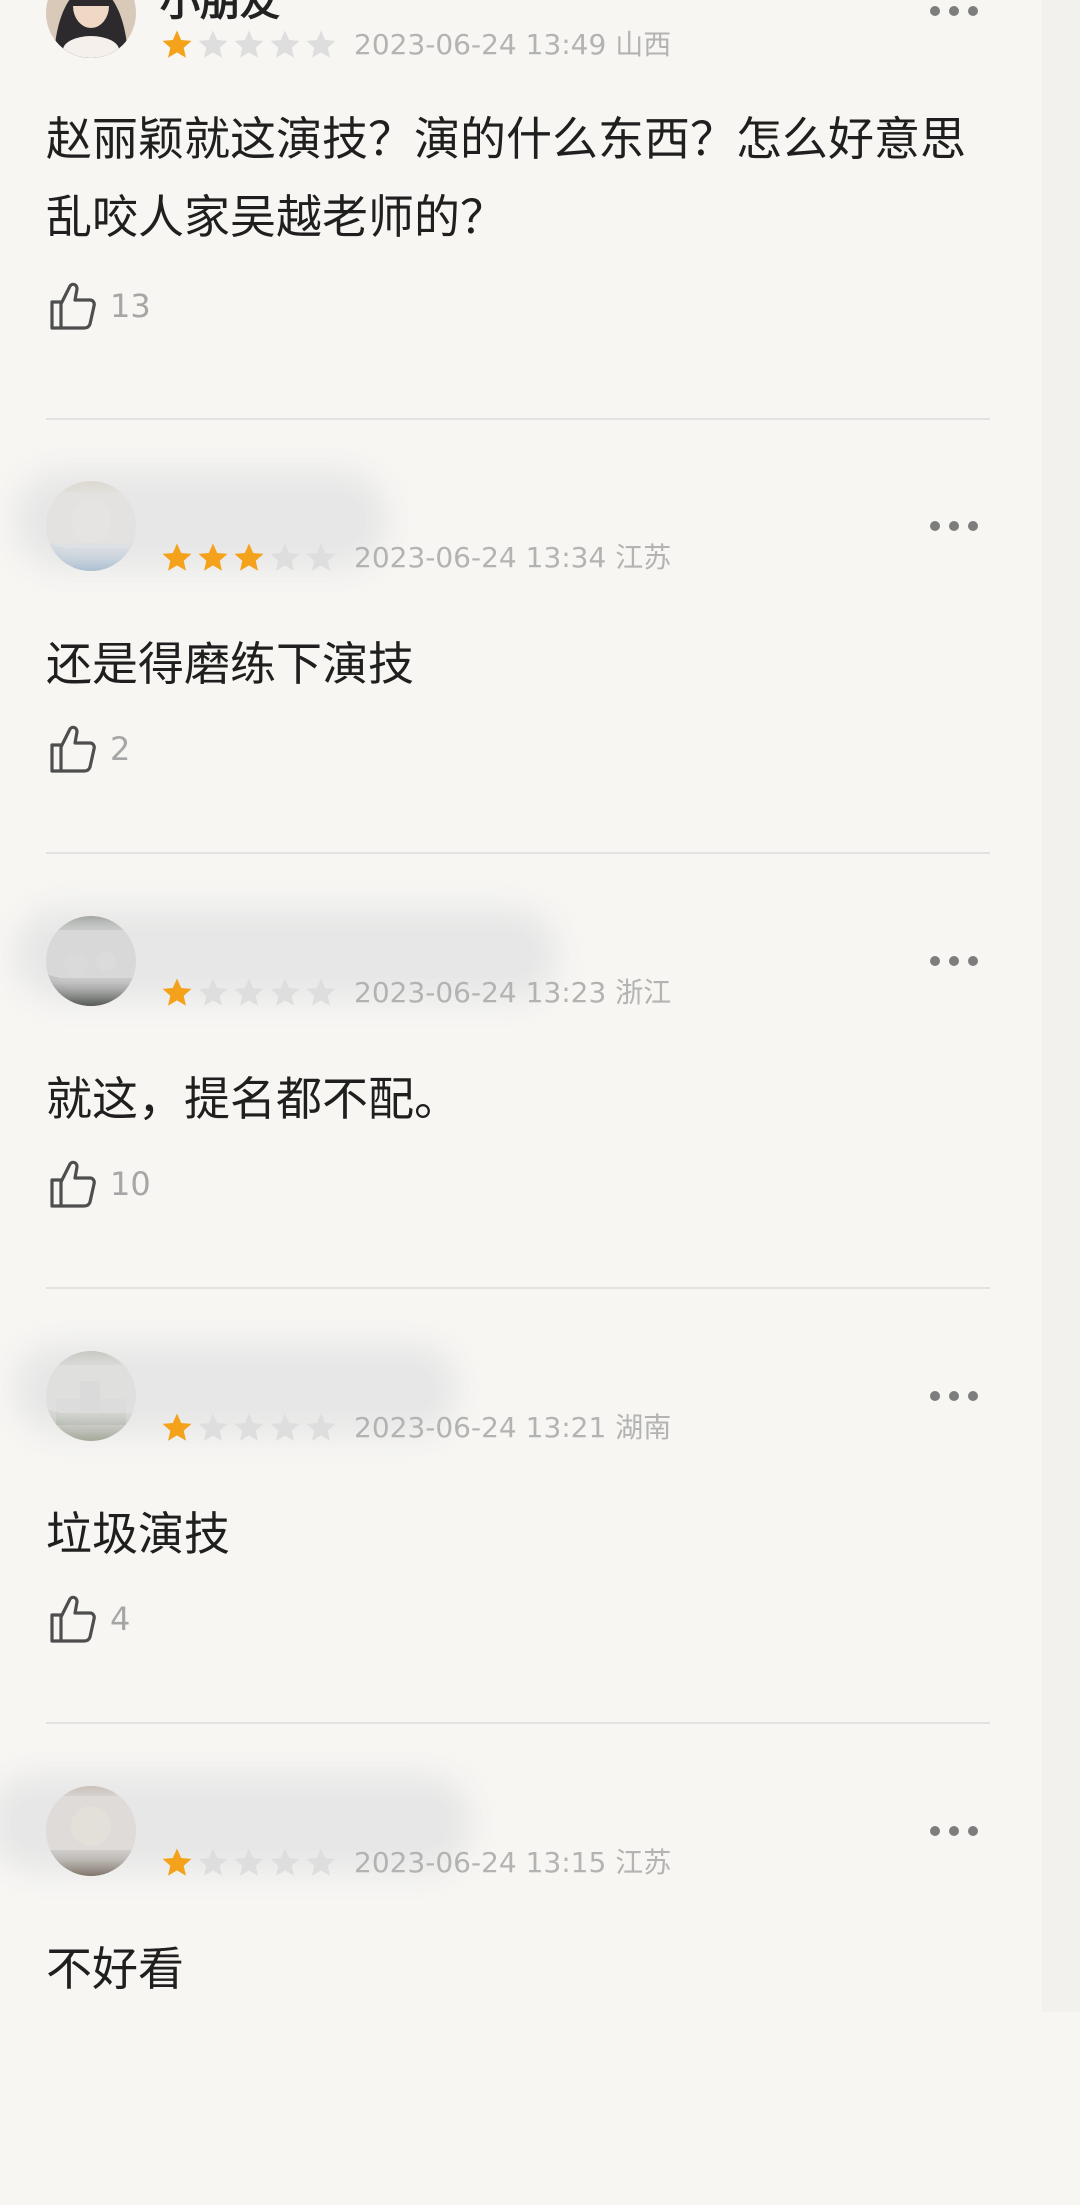  What do you see at coordinates (643, 992) in the screenshot?
I see `comment-location: 浙江` at bounding box center [643, 992].